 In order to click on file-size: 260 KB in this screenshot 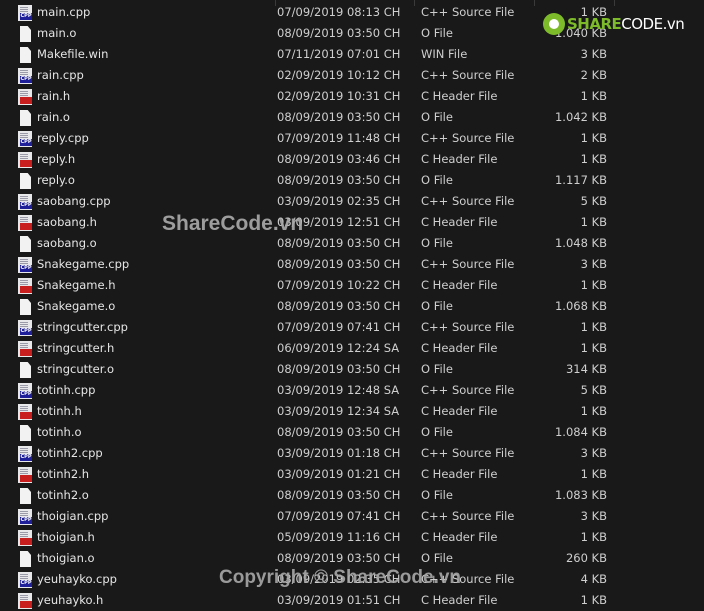, I will do `click(586, 558)`.